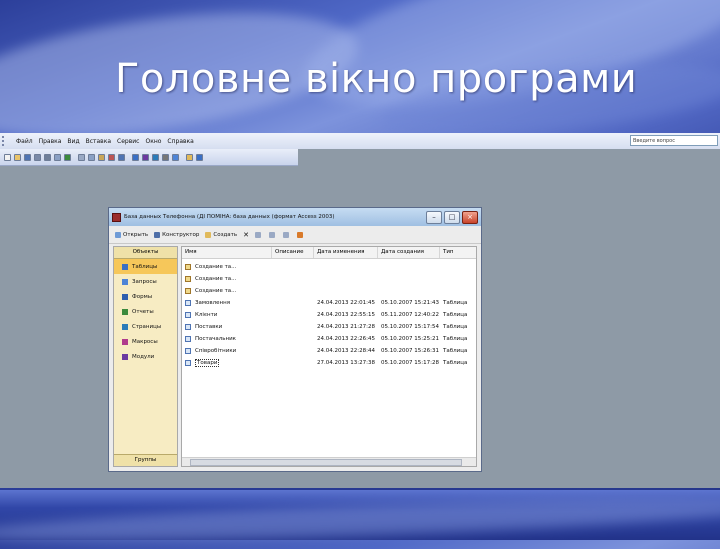  I want to click on column-modified: Дата изменения, so click(346, 252).